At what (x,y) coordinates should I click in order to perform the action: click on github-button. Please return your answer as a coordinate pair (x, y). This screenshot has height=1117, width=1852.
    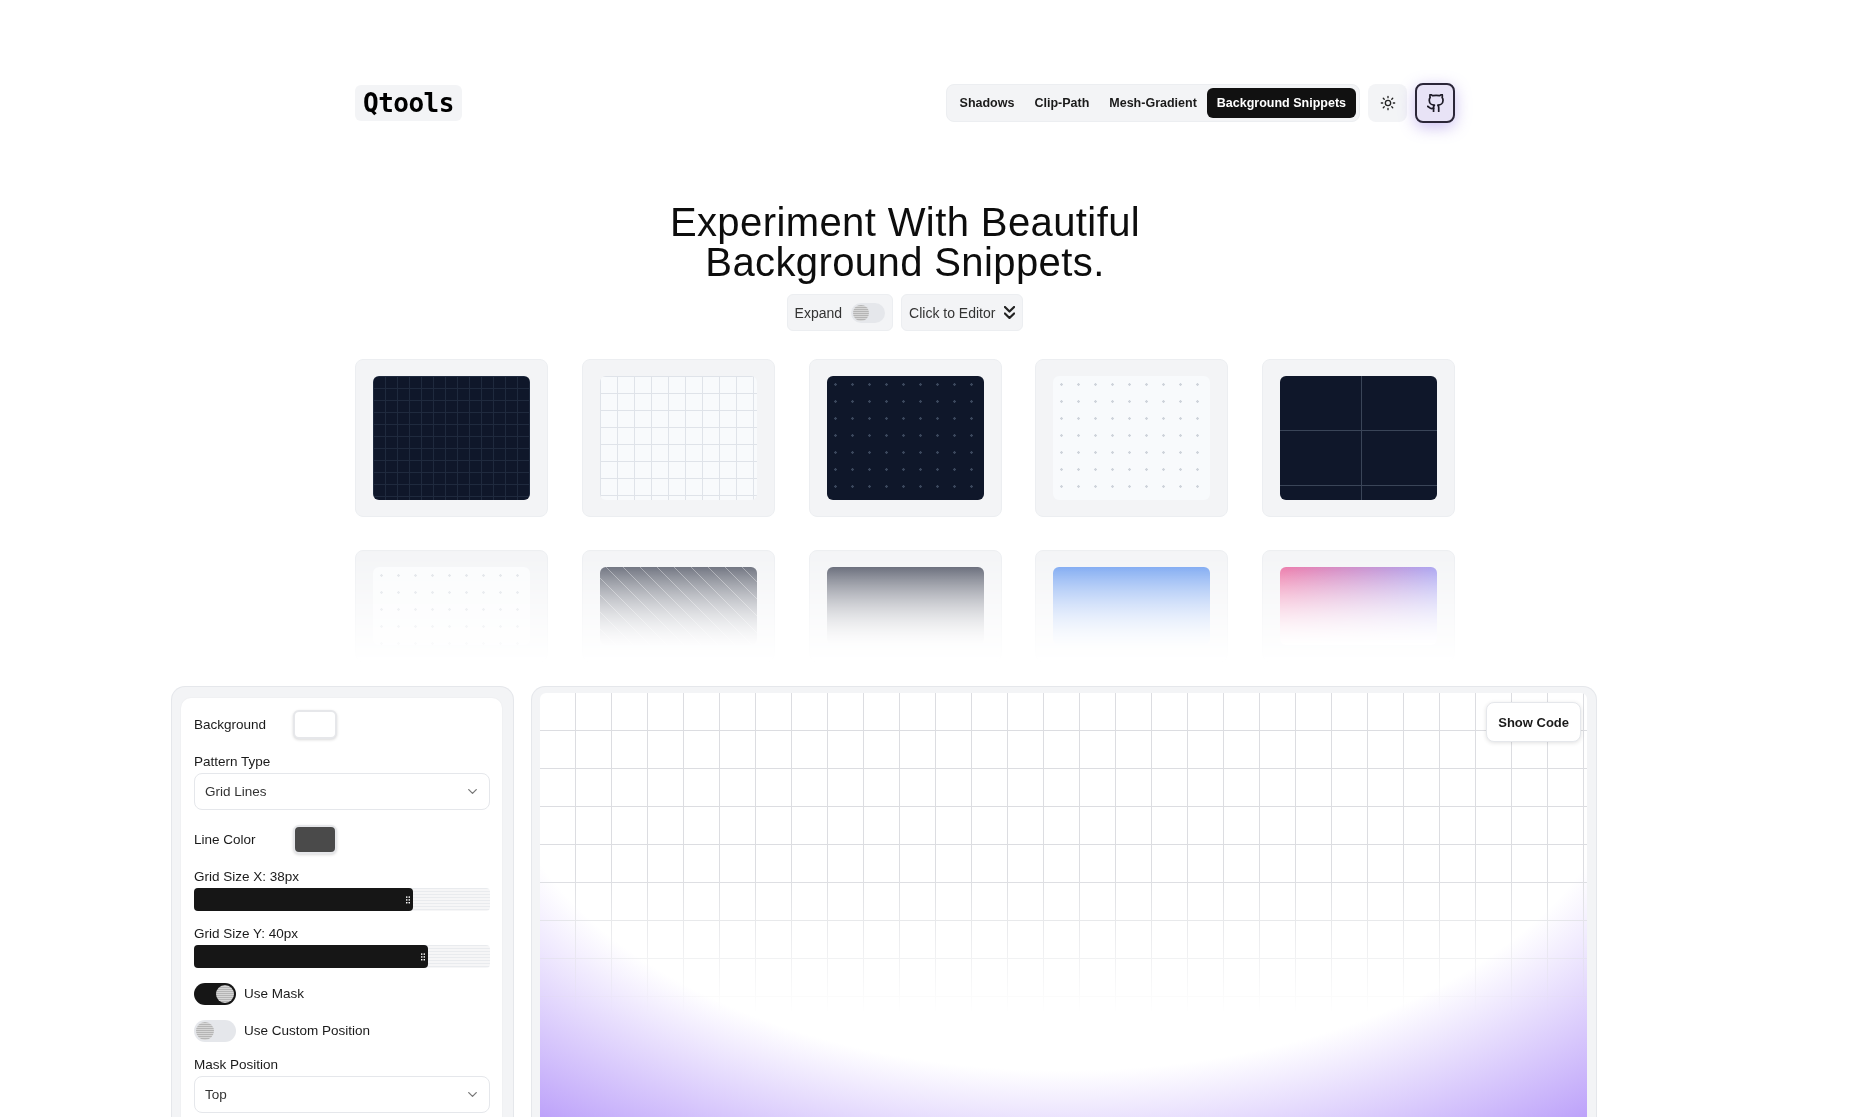
    Looking at the image, I should click on (1435, 103).